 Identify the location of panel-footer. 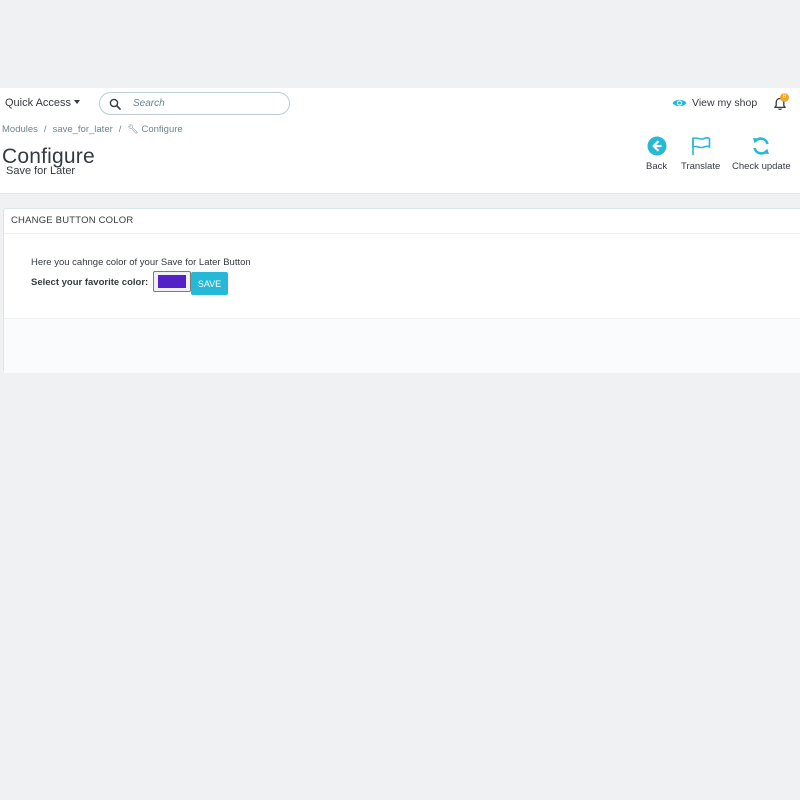
(402, 345).